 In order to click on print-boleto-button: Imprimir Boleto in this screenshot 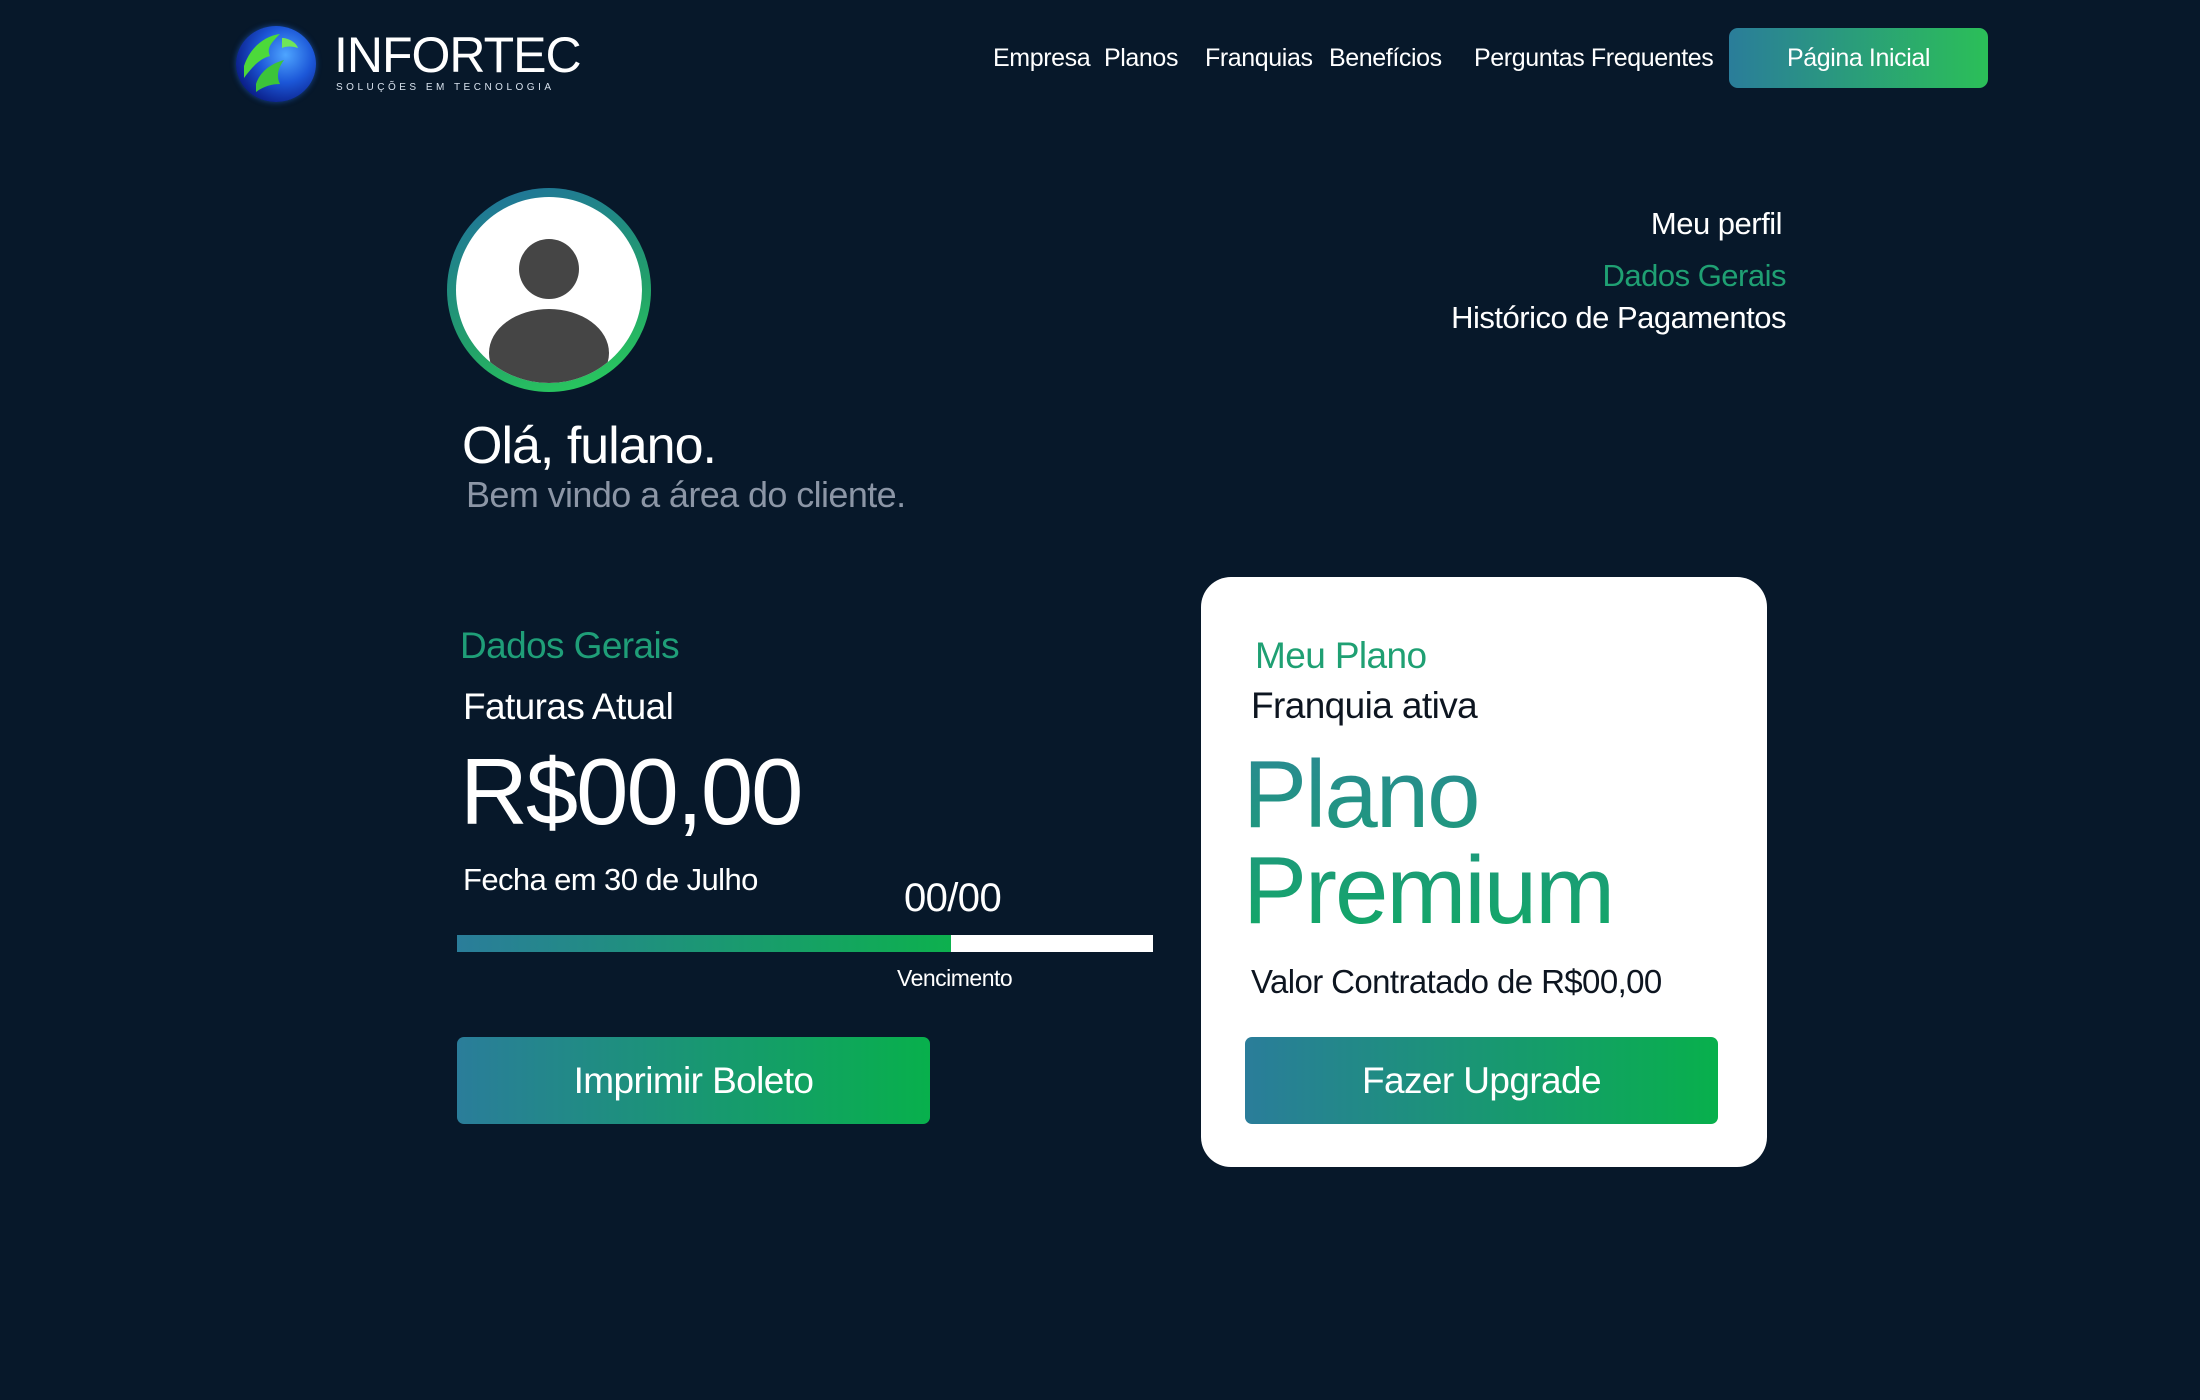, I will do `click(693, 1080)`.